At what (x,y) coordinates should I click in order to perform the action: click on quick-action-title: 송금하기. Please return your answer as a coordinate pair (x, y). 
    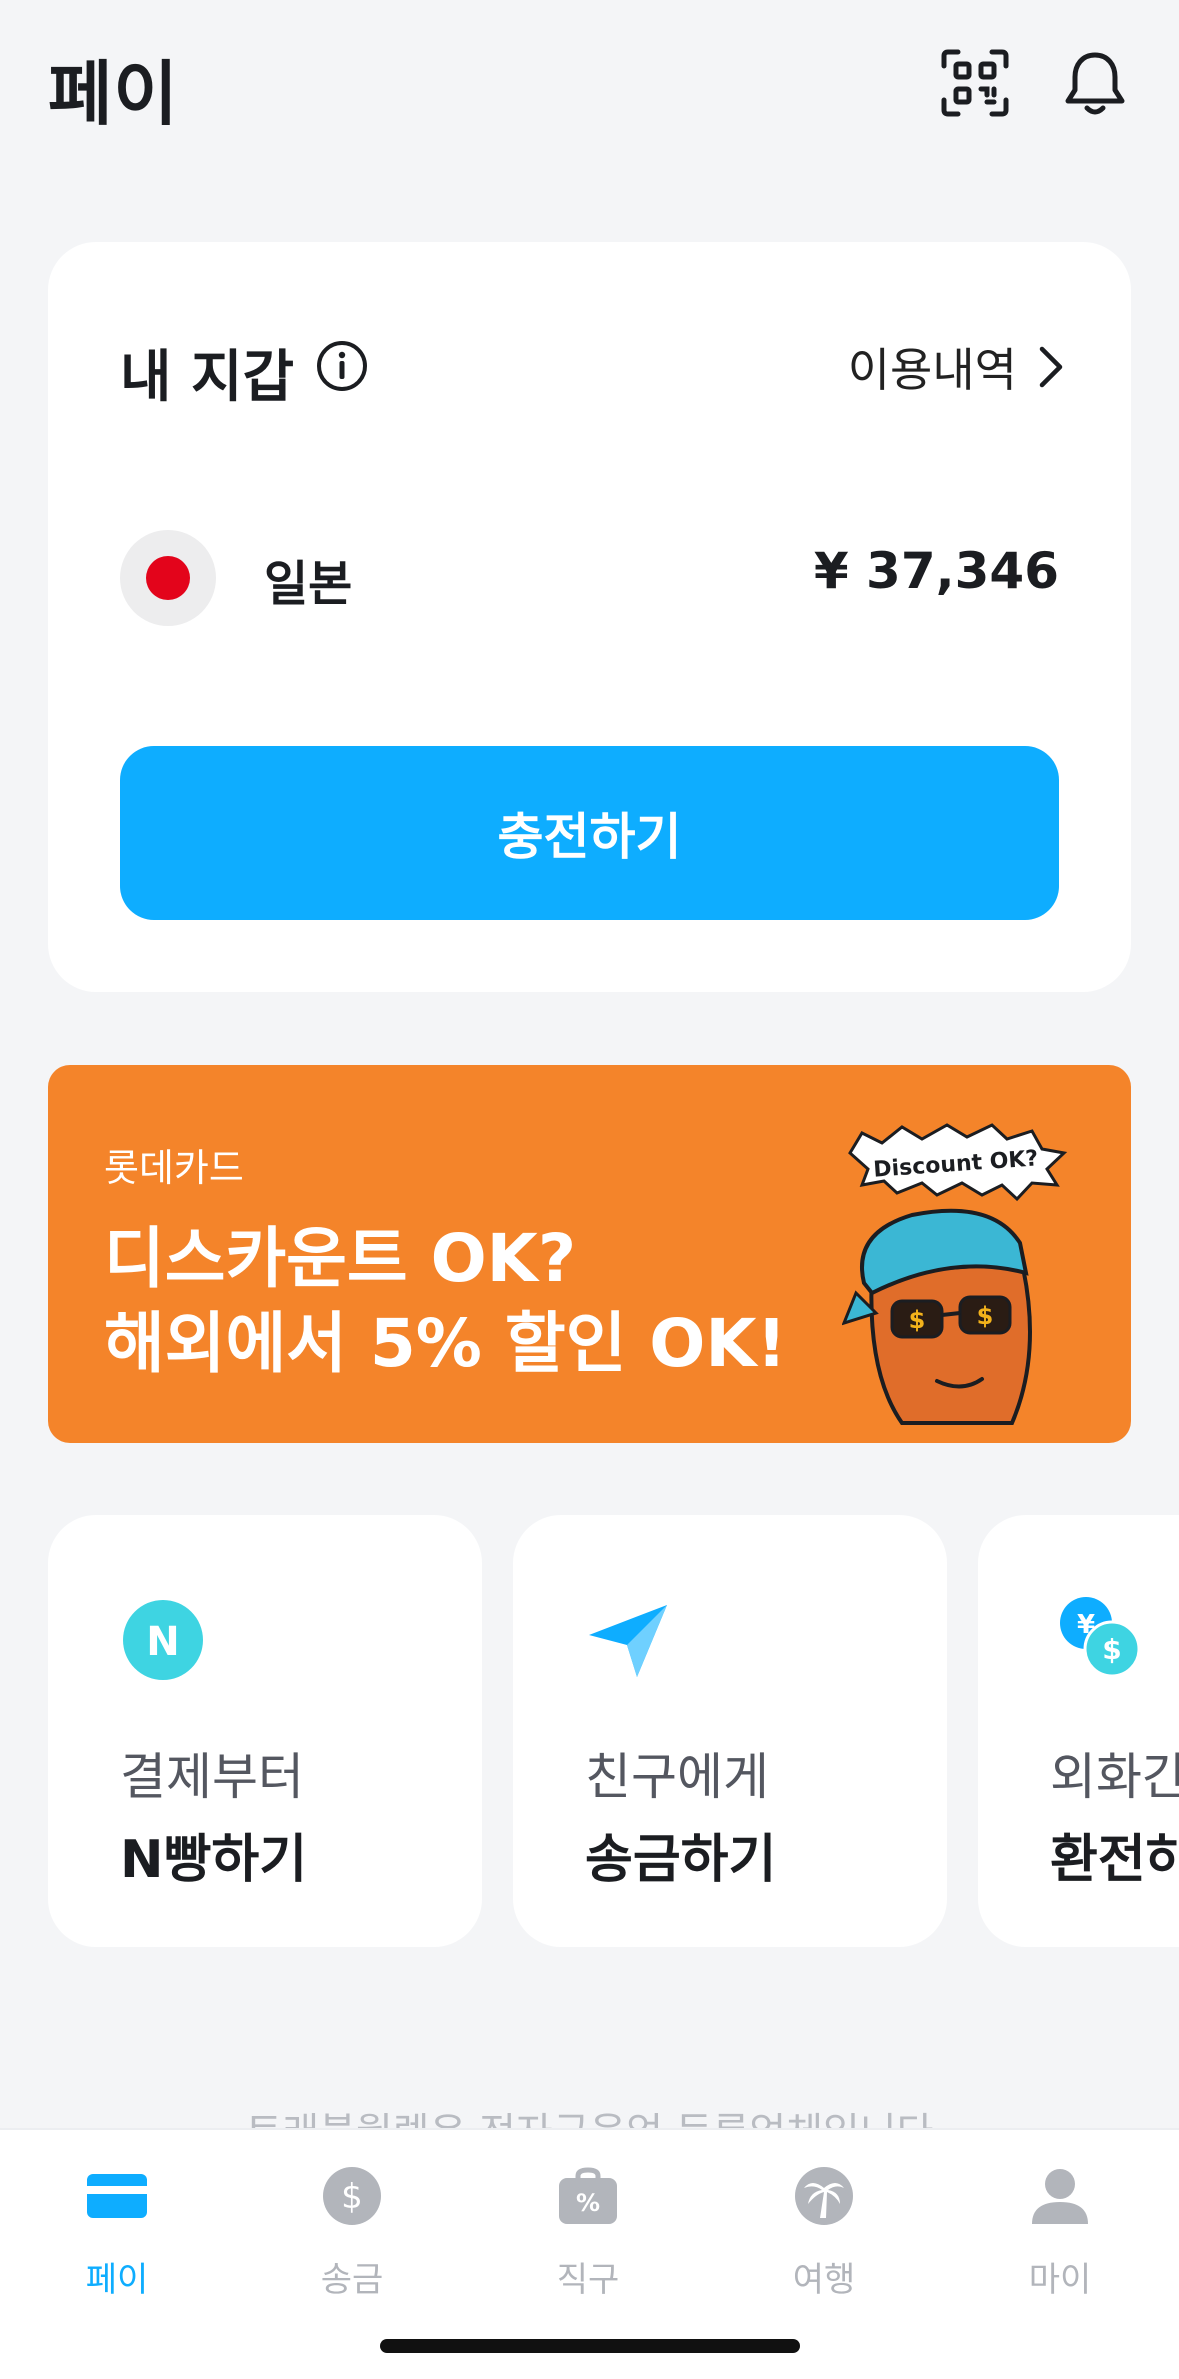
    Looking at the image, I should click on (681, 1860).